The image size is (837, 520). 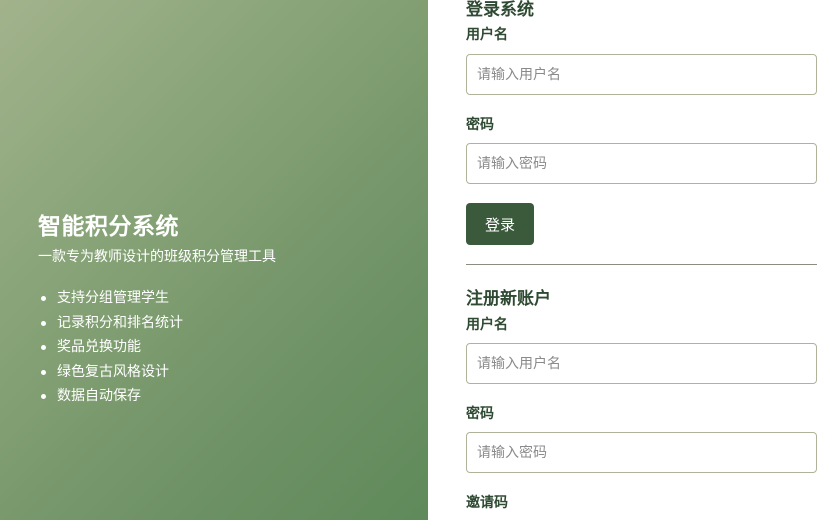 I want to click on login-button: 登录, so click(x=500, y=224).